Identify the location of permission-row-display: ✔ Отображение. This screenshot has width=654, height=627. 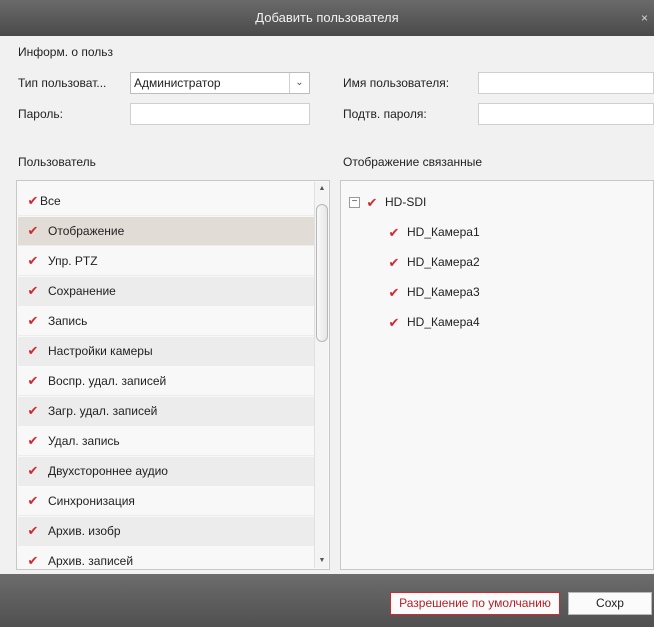
(166, 231).